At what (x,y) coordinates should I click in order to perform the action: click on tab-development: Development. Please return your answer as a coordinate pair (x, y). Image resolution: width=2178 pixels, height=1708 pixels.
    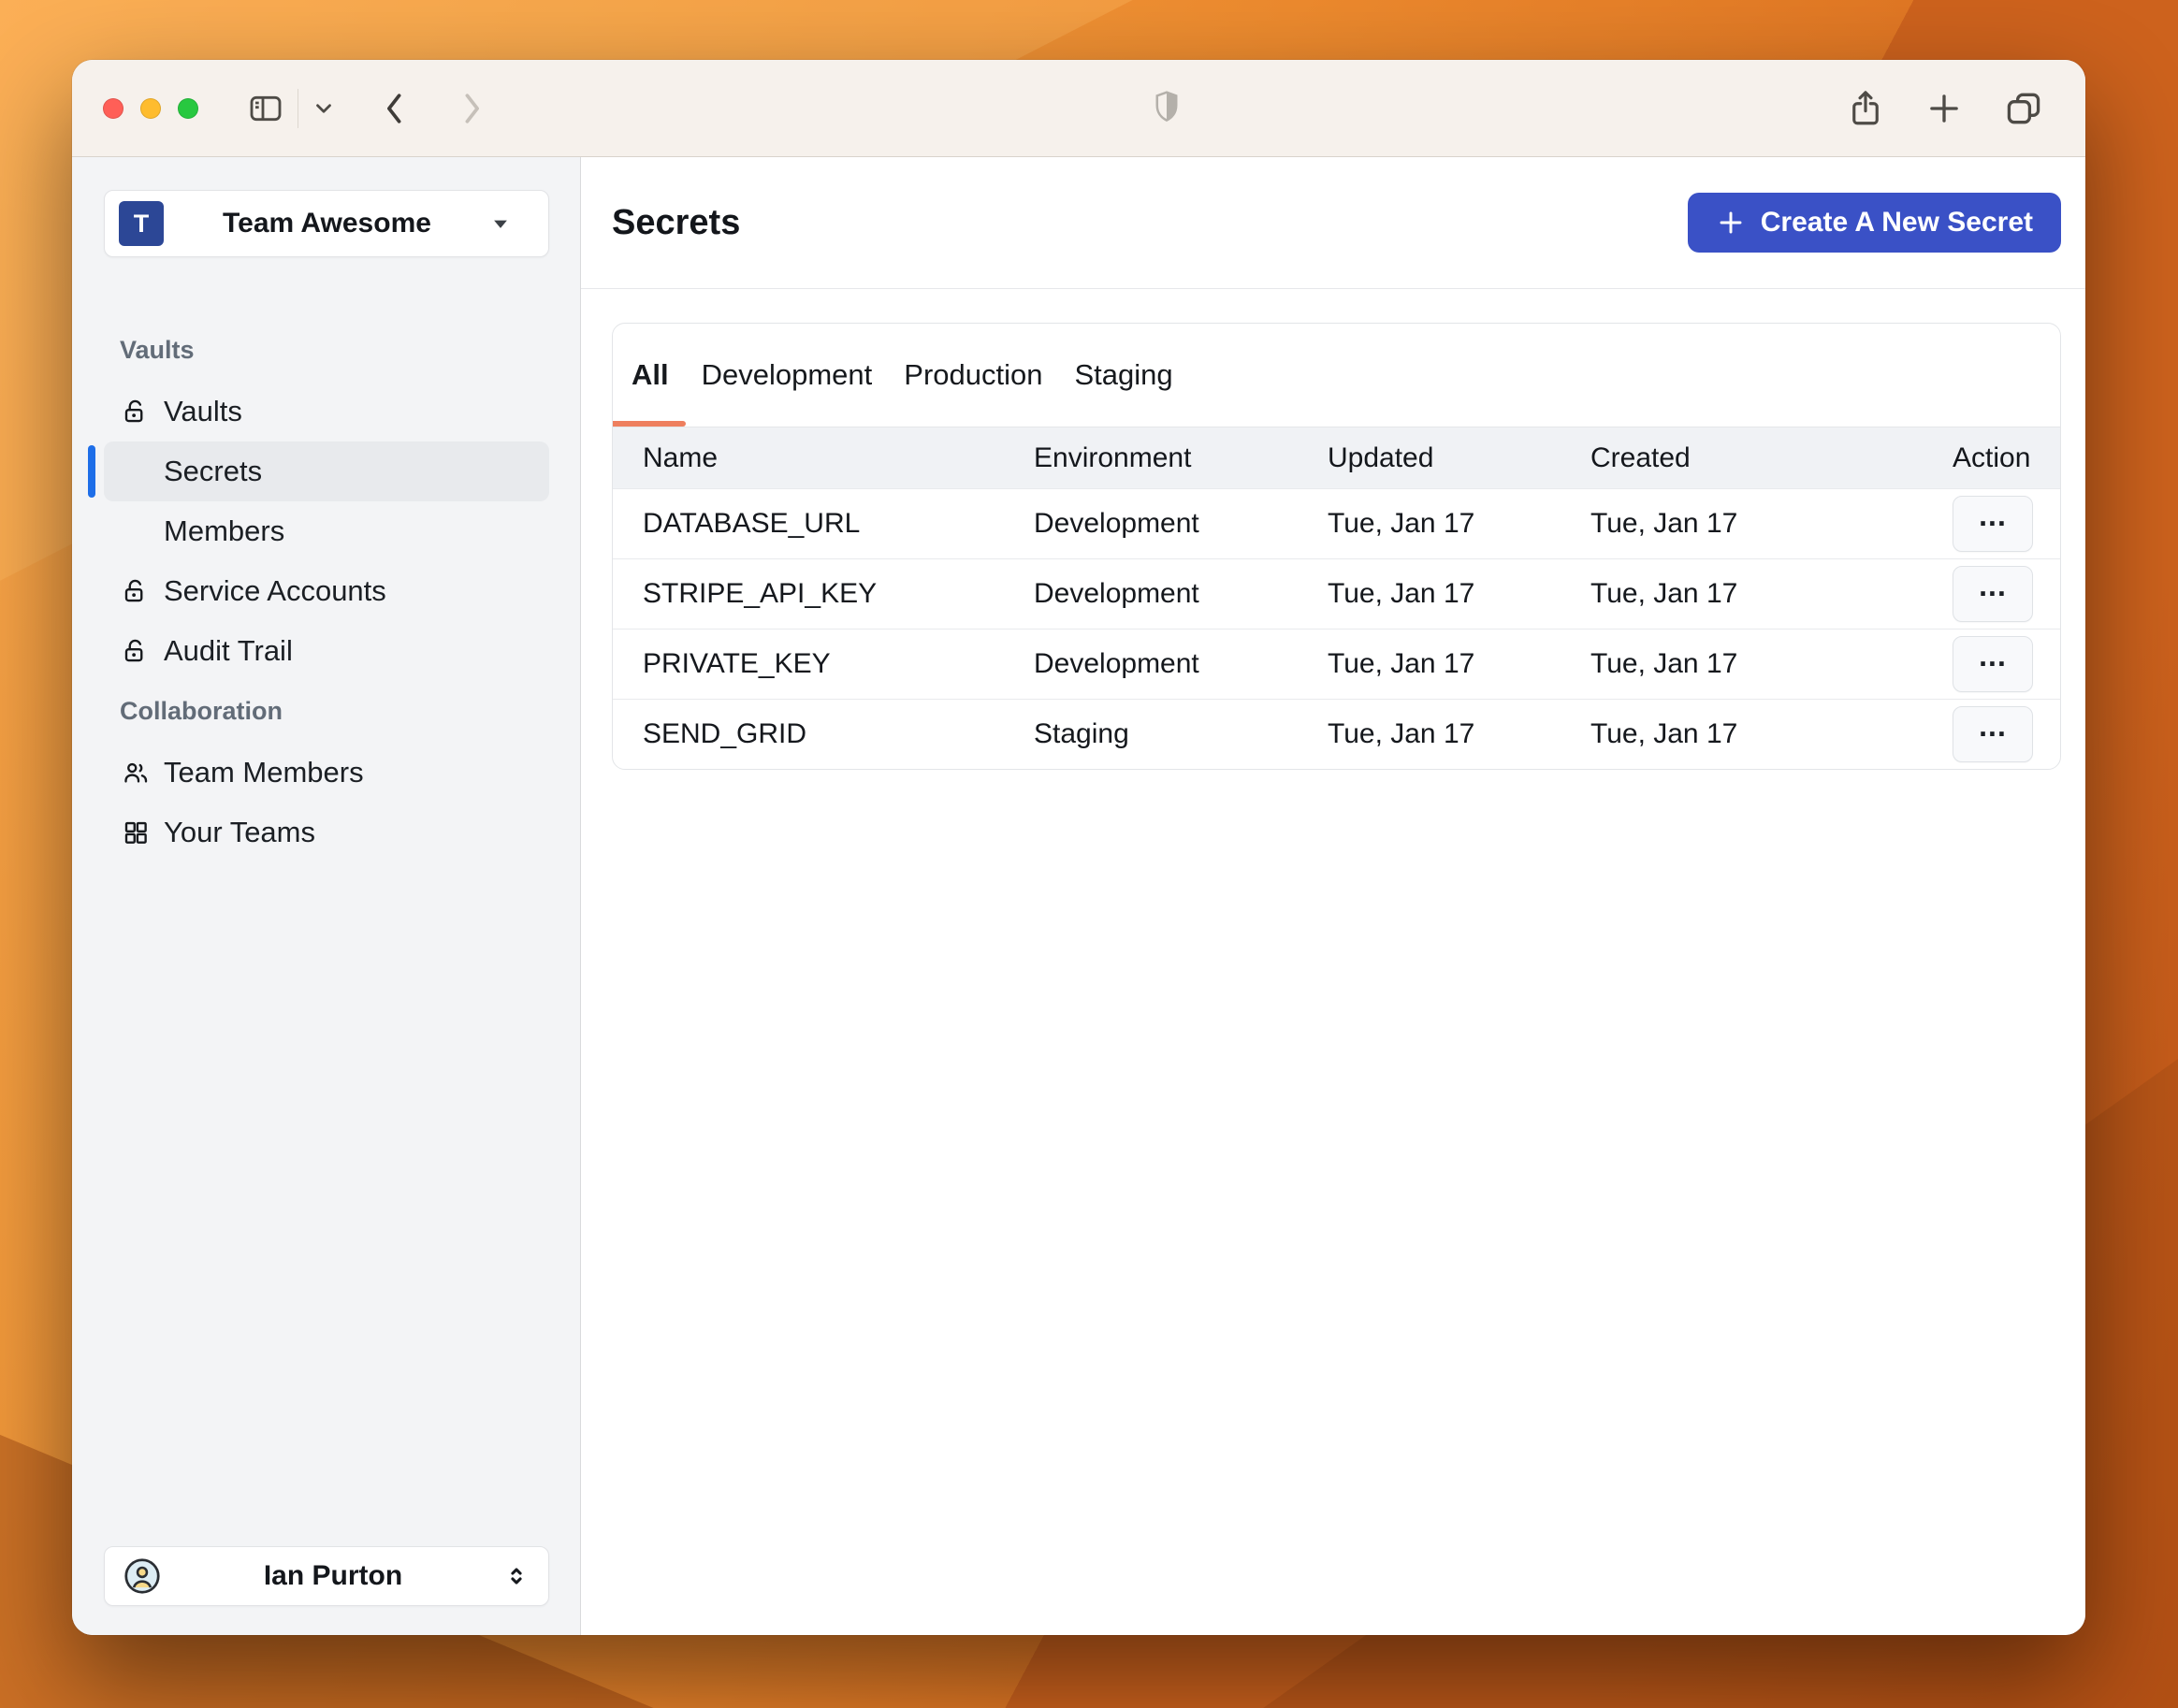
    Looking at the image, I should click on (787, 375).